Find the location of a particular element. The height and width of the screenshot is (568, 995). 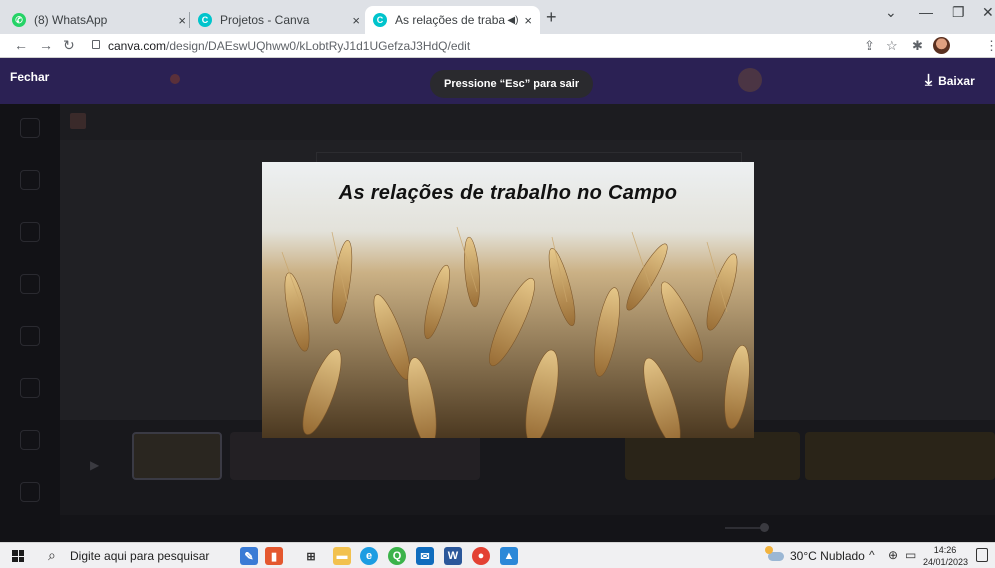

tray-chevron-icon: ^ is located at coordinates (872, 555).